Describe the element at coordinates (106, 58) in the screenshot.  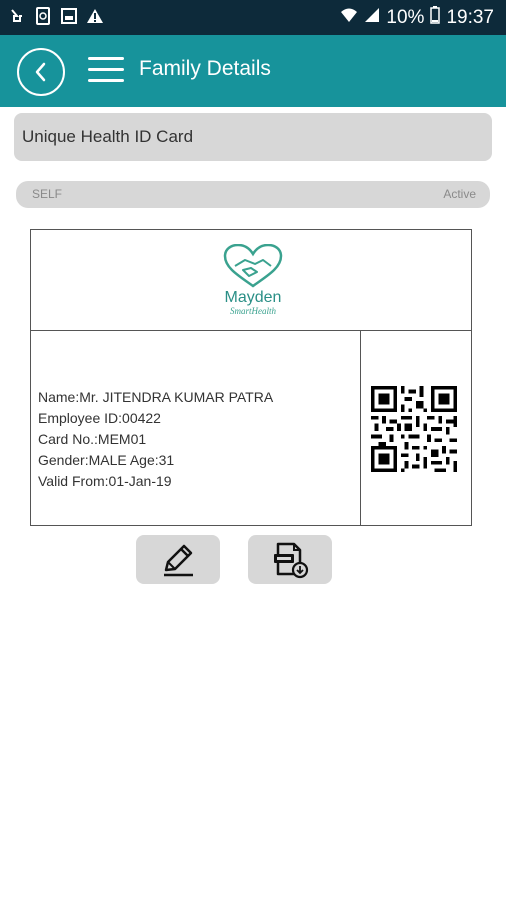
I see `hamburger-icon` at that location.